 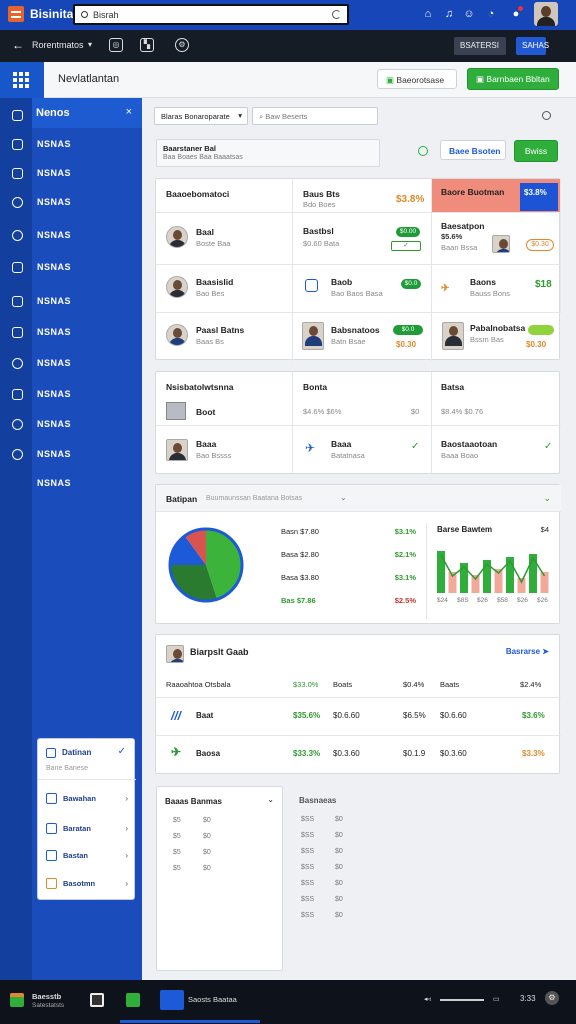 What do you see at coordinates (491, 14) in the screenshot?
I see `clock-icon: ◔` at bounding box center [491, 14].